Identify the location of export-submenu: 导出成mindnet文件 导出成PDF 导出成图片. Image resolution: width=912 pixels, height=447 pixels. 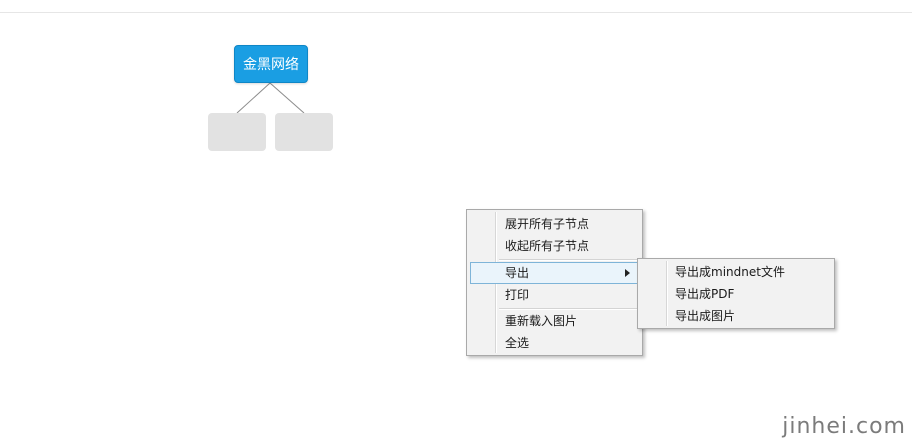
(736, 293).